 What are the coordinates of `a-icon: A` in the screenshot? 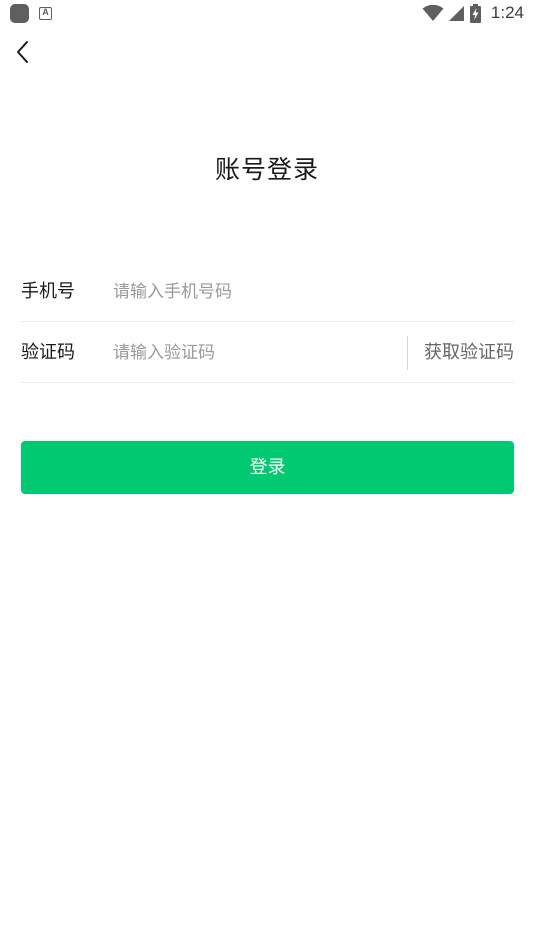 It's located at (45, 13).